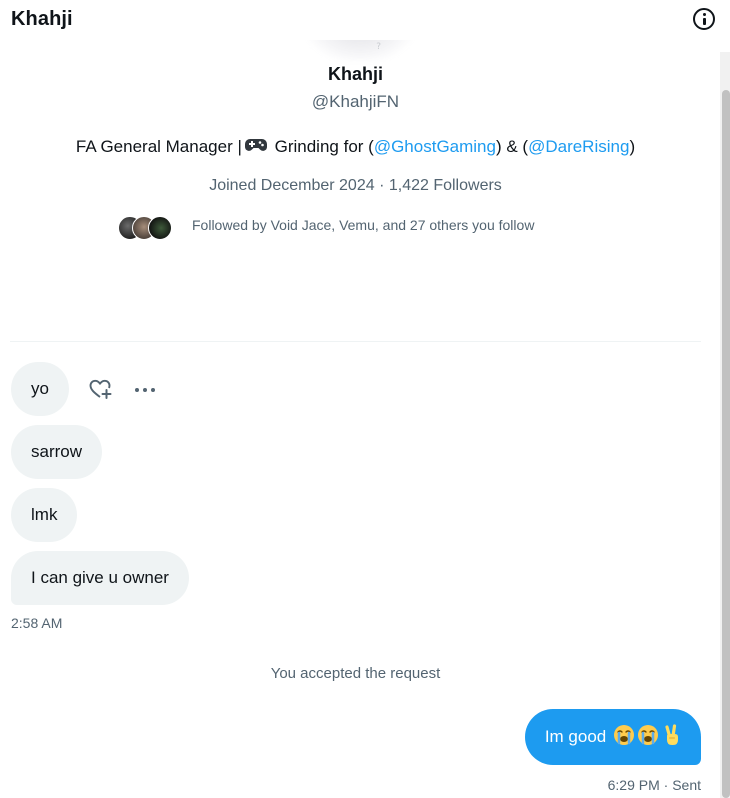  I want to click on message-status: 6:29 PM · Sent, so click(654, 785).